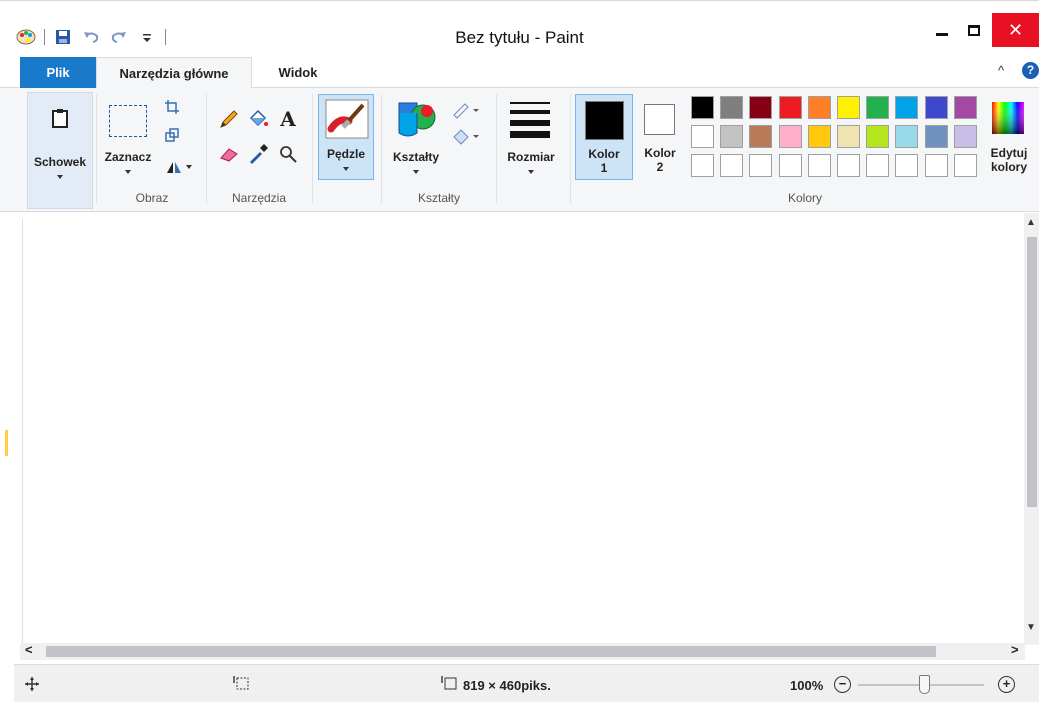 This screenshot has width=1039, height=702. I want to click on maximize-button, so click(974, 30).